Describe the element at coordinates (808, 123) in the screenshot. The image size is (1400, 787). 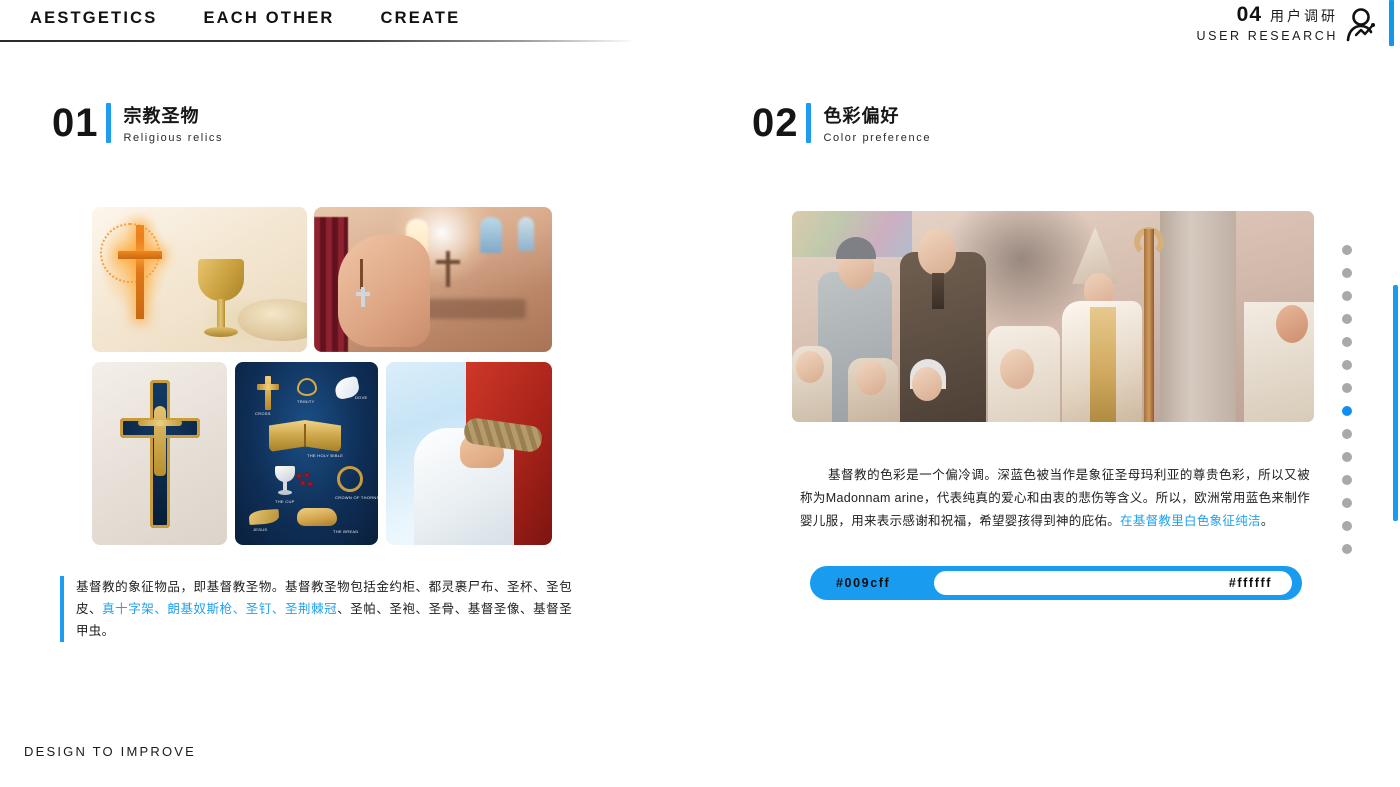
I see `section-02-accent-bar` at that location.